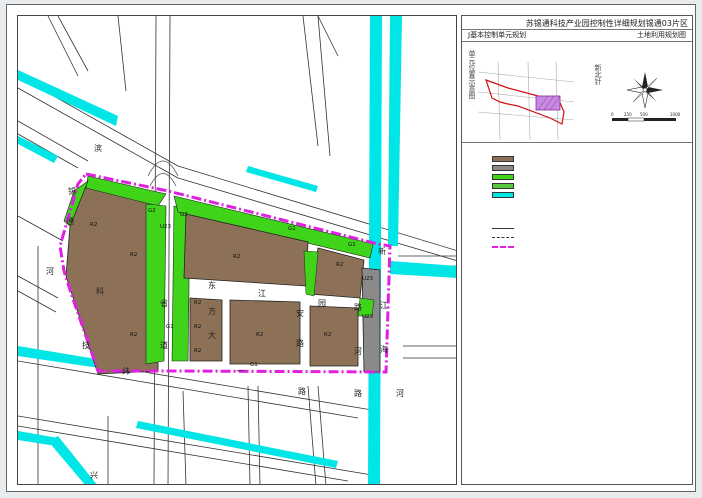 The image size is (702, 498). What do you see at coordinates (197, 303) in the screenshot?
I see `code-r6: R2` at bounding box center [197, 303].